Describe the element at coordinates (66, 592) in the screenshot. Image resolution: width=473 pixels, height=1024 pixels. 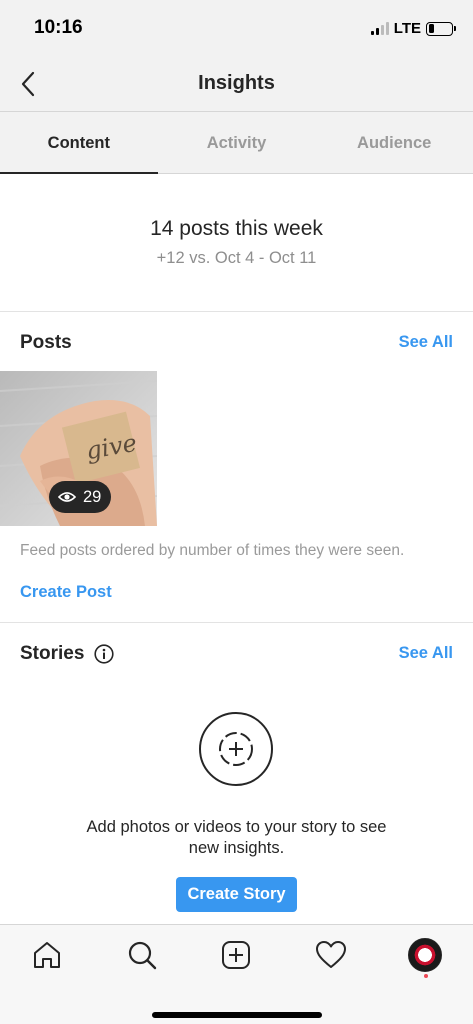
I see `create-post-link: Create Post` at that location.